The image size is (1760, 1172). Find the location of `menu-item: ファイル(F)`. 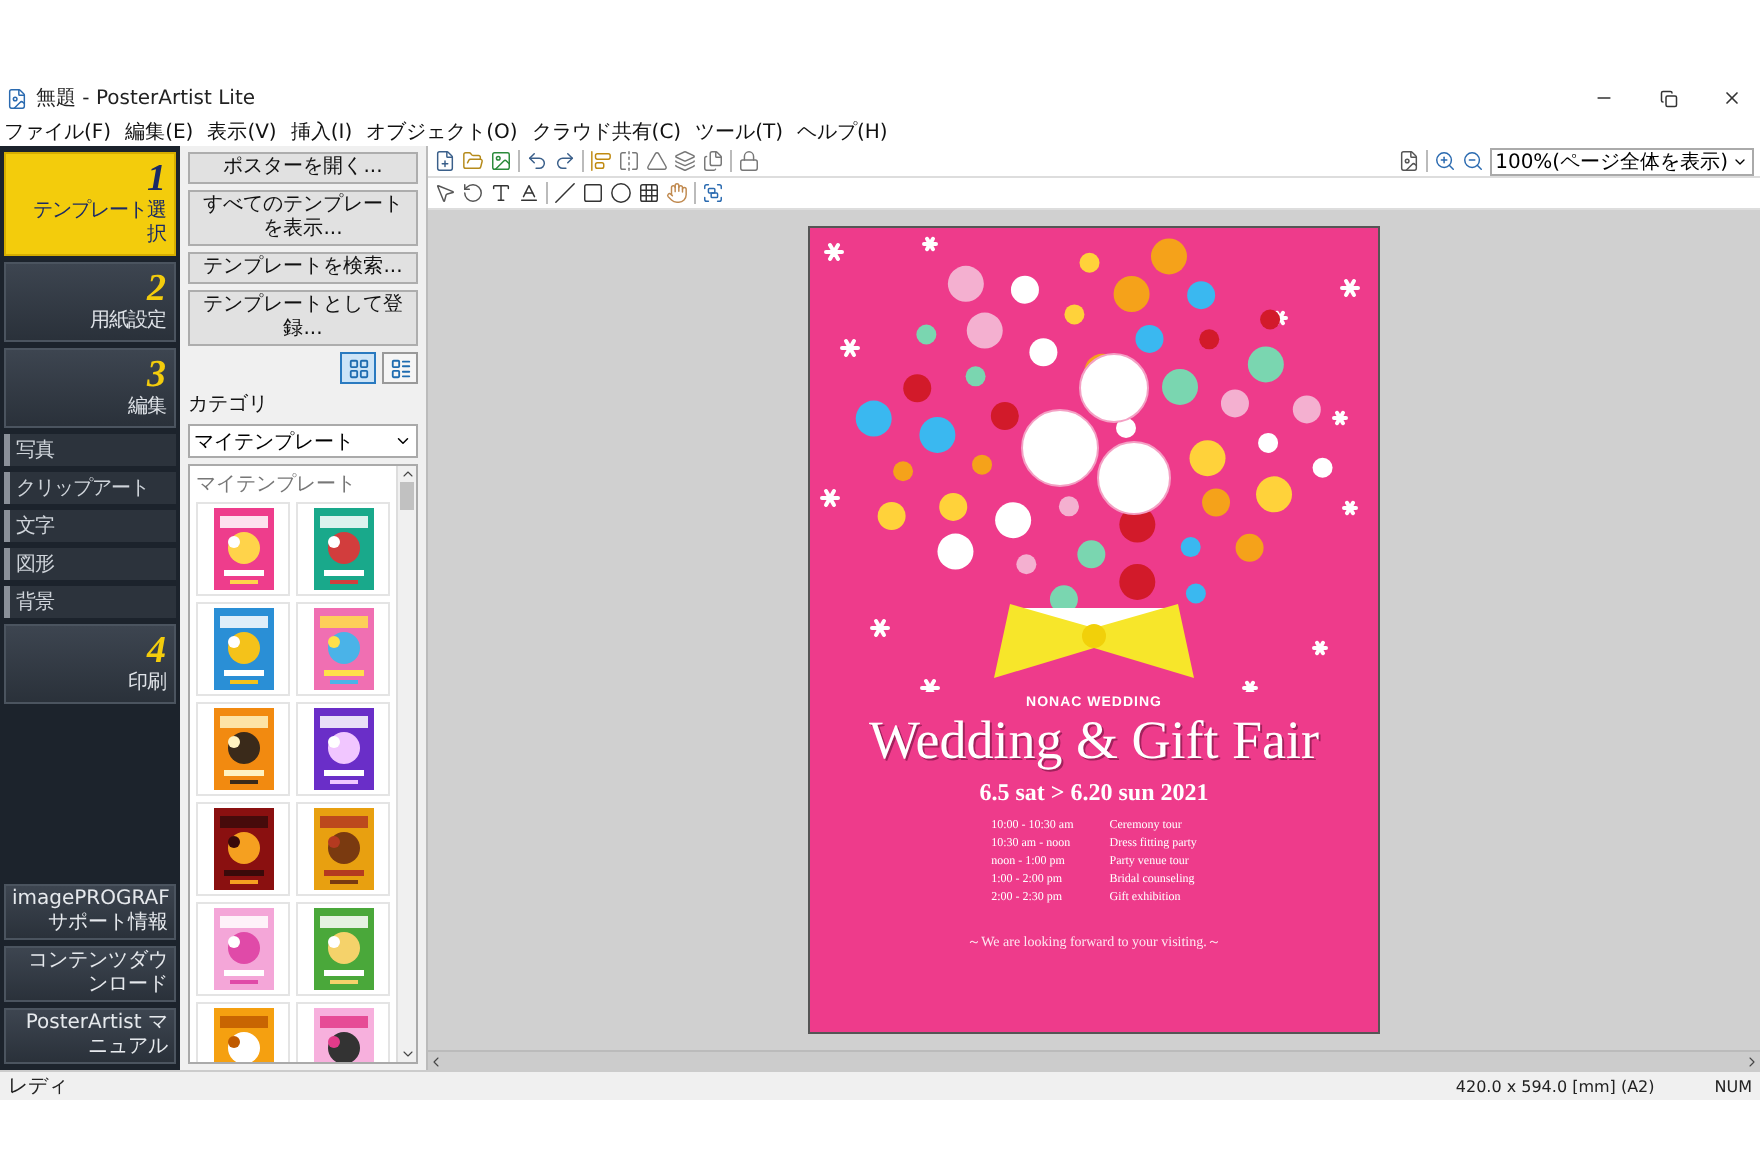

menu-item: ファイル(F) is located at coordinates (58, 131).